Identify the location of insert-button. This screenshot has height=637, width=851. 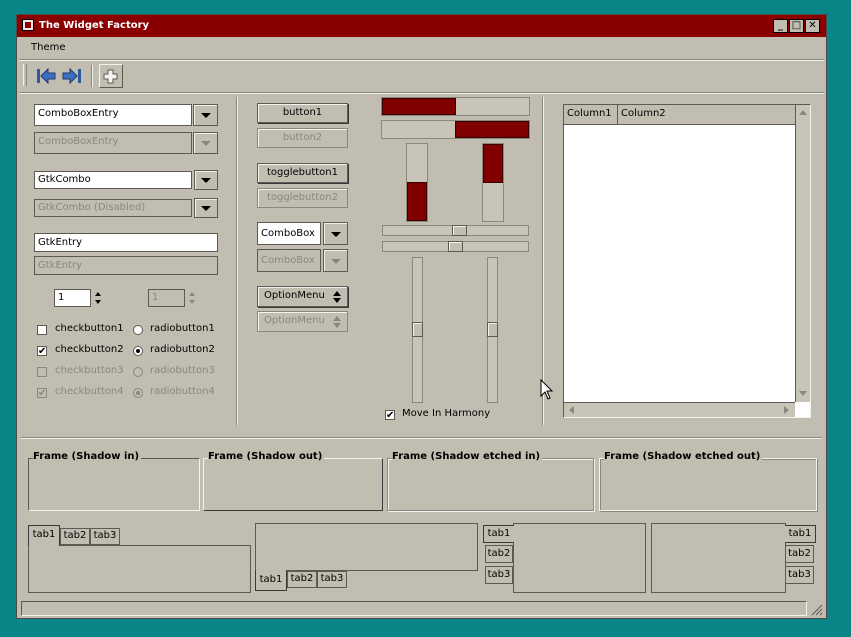
(111, 76).